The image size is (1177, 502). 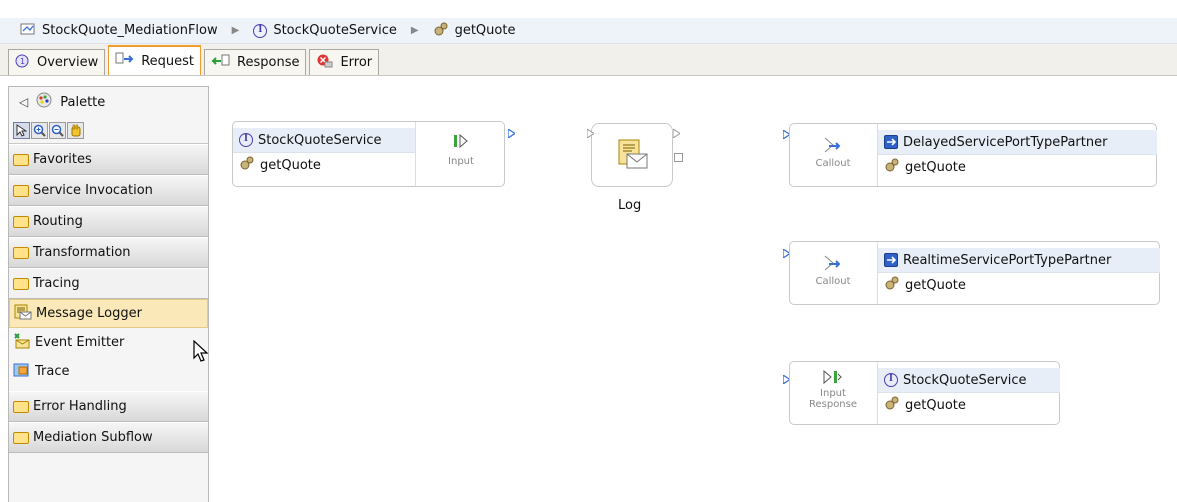 I want to click on partner-label: RealtimeServicePortTypePartner, so click(x=1007, y=260).